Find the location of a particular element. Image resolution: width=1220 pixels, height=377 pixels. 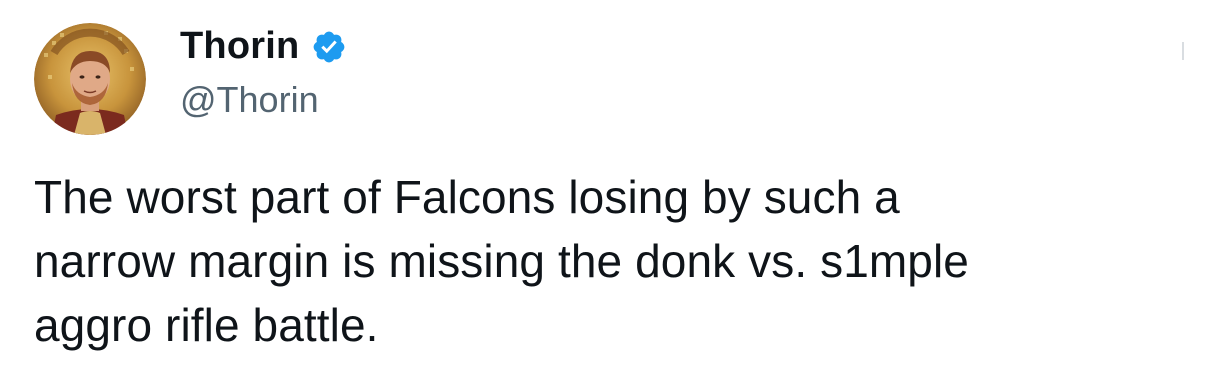

verified-badge-icon is located at coordinates (329, 47).